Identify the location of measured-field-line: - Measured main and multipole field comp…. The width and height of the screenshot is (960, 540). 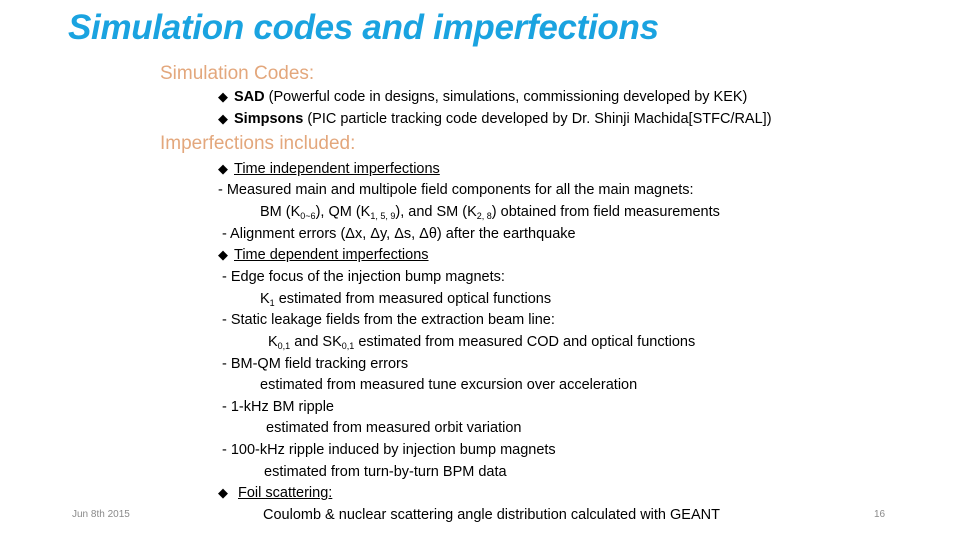
(456, 190).